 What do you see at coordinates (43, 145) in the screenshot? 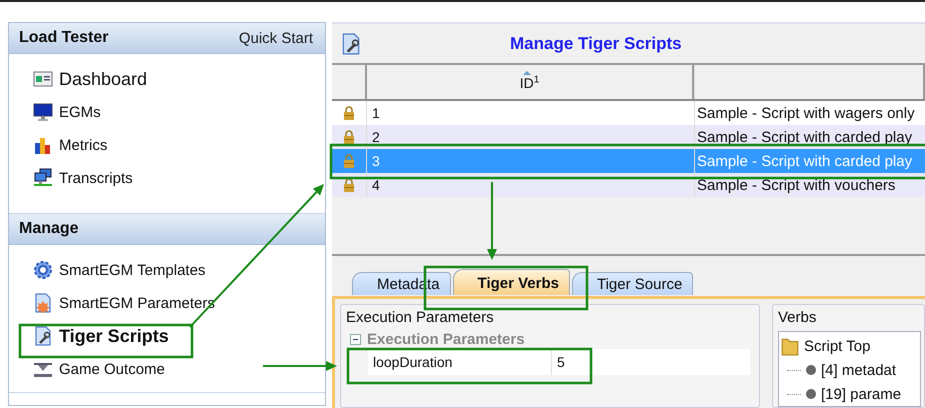
I see `bar-chart-icon` at bounding box center [43, 145].